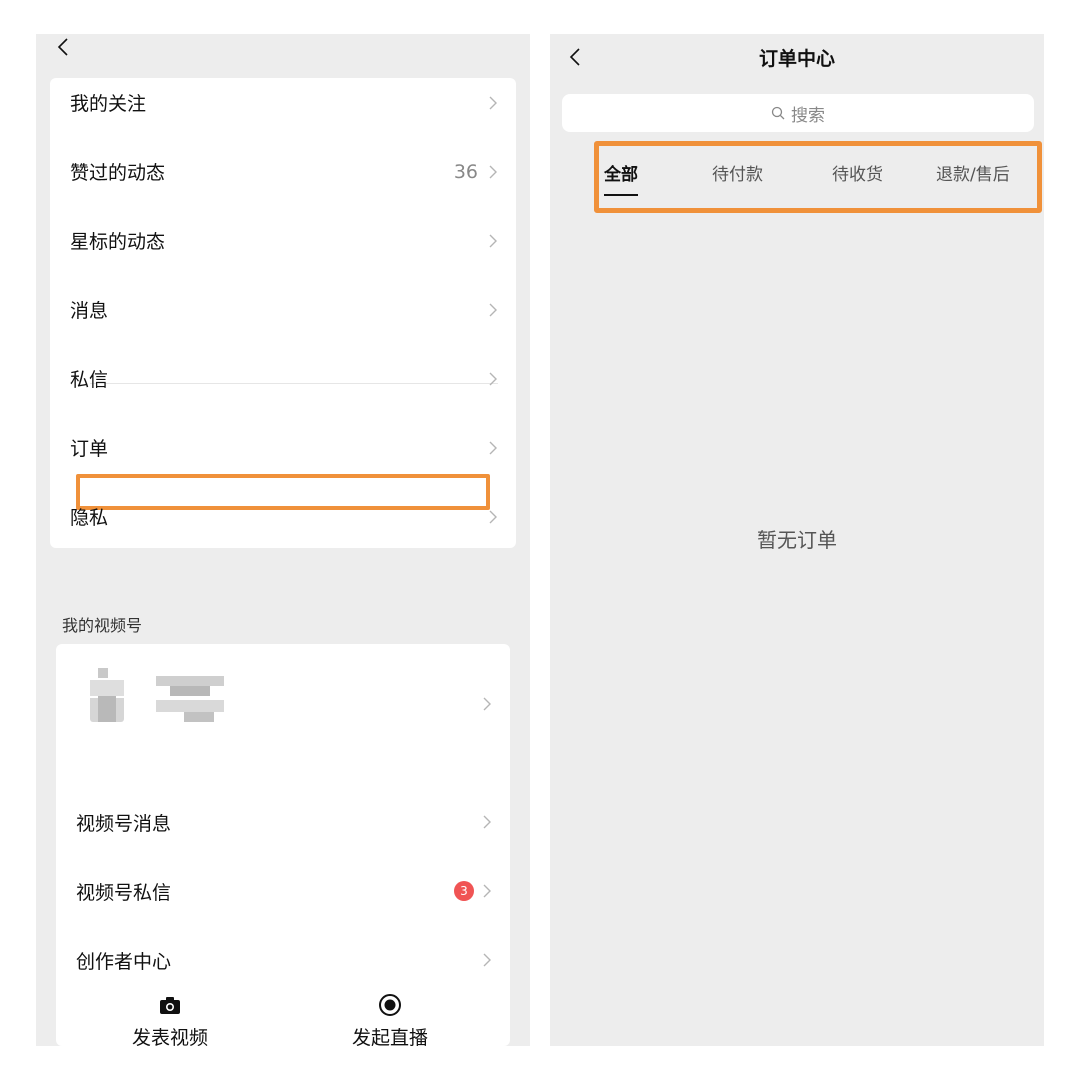  What do you see at coordinates (390, 1017) in the screenshot?
I see `start-live-button: 发起直播` at bounding box center [390, 1017].